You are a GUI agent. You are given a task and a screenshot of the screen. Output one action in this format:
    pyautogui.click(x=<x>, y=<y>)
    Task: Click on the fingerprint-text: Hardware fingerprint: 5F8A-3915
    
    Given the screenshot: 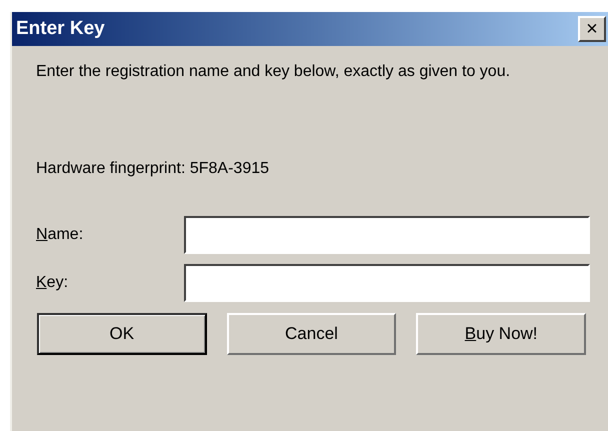 What is the action you would take?
    pyautogui.click(x=153, y=169)
    